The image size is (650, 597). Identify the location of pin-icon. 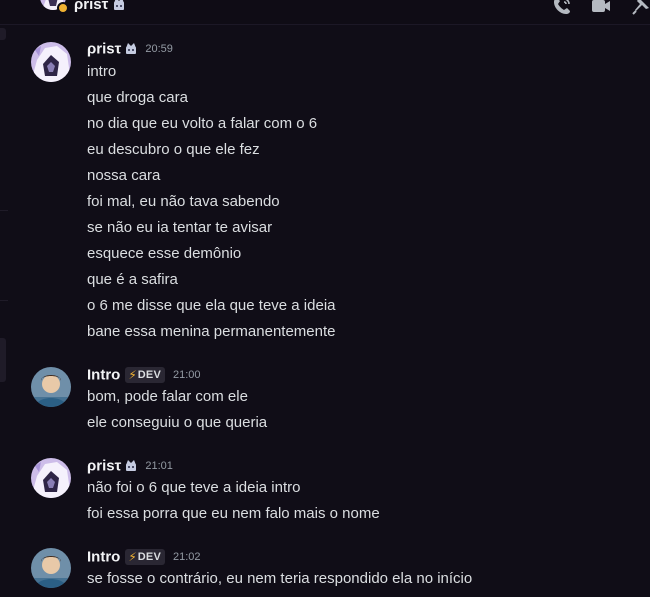
(640, 8).